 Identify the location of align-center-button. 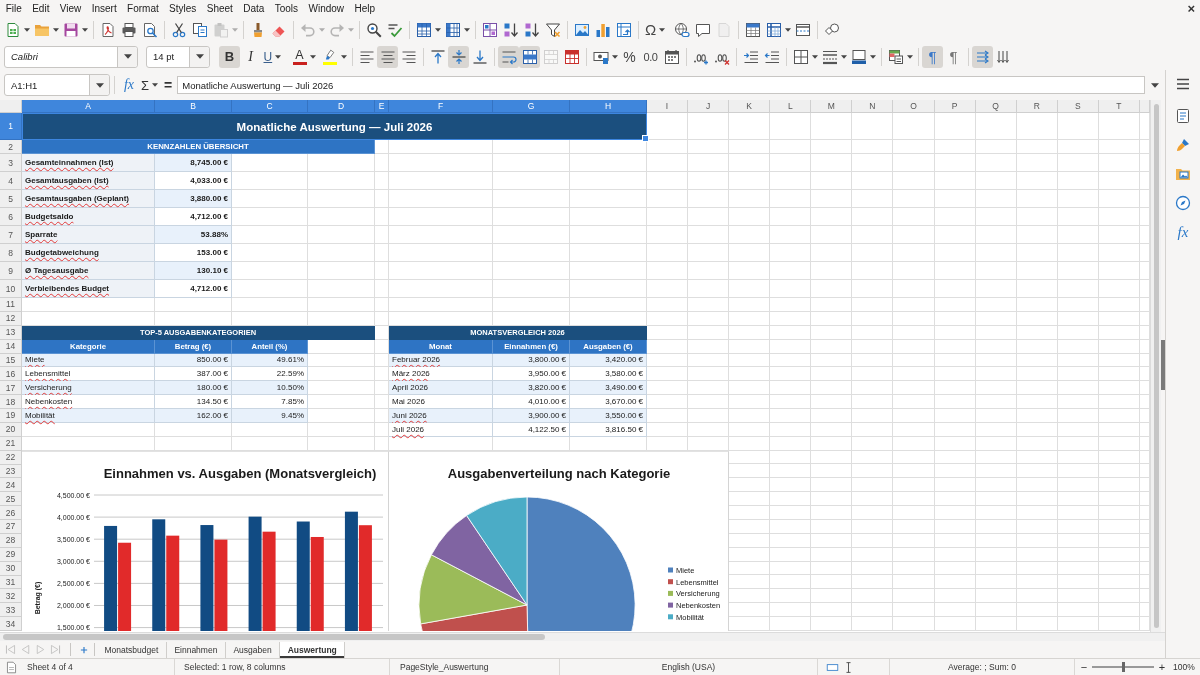
(387, 56).